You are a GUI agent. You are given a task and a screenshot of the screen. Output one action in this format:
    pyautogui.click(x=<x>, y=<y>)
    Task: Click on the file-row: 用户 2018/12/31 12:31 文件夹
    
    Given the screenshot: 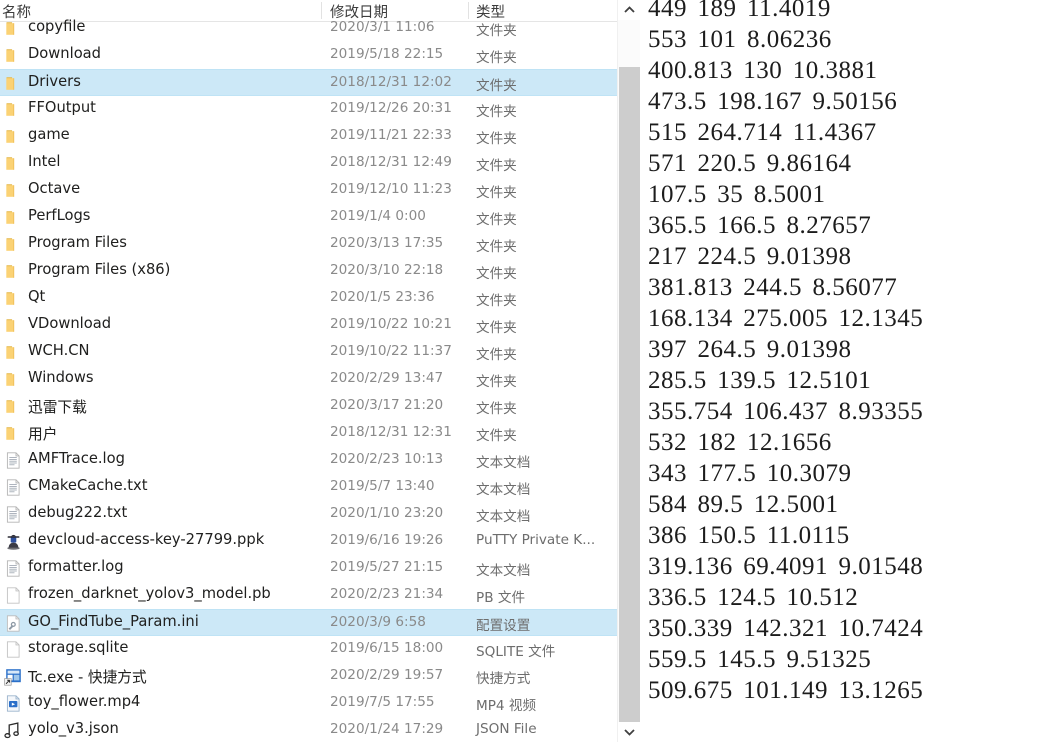 What is the action you would take?
    pyautogui.click(x=308, y=433)
    